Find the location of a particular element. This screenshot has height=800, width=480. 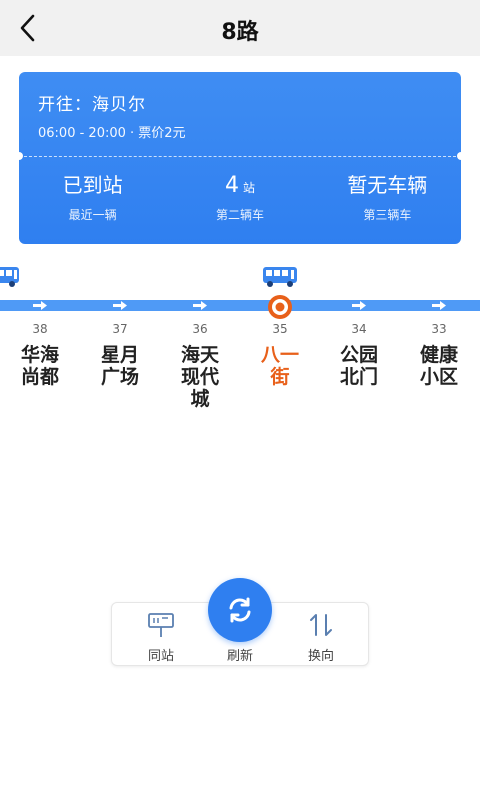

station-number: 34 is located at coordinates (359, 329).